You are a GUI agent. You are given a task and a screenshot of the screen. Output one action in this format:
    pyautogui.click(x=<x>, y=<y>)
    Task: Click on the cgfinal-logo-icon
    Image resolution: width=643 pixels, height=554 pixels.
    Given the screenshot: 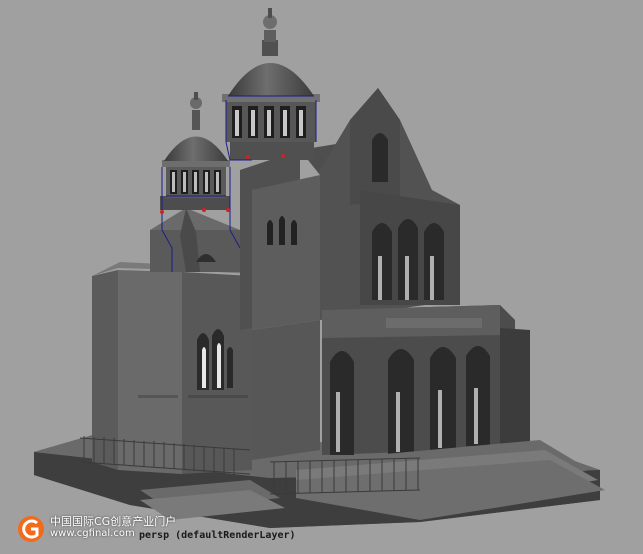 What is the action you would take?
    pyautogui.click(x=31, y=529)
    